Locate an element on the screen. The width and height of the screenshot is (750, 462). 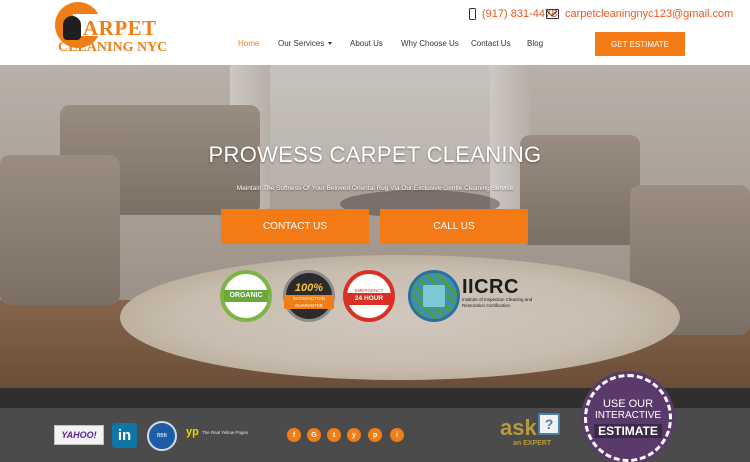
hero-title: PROWESS CARPET CLEANING is located at coordinates (375, 154).